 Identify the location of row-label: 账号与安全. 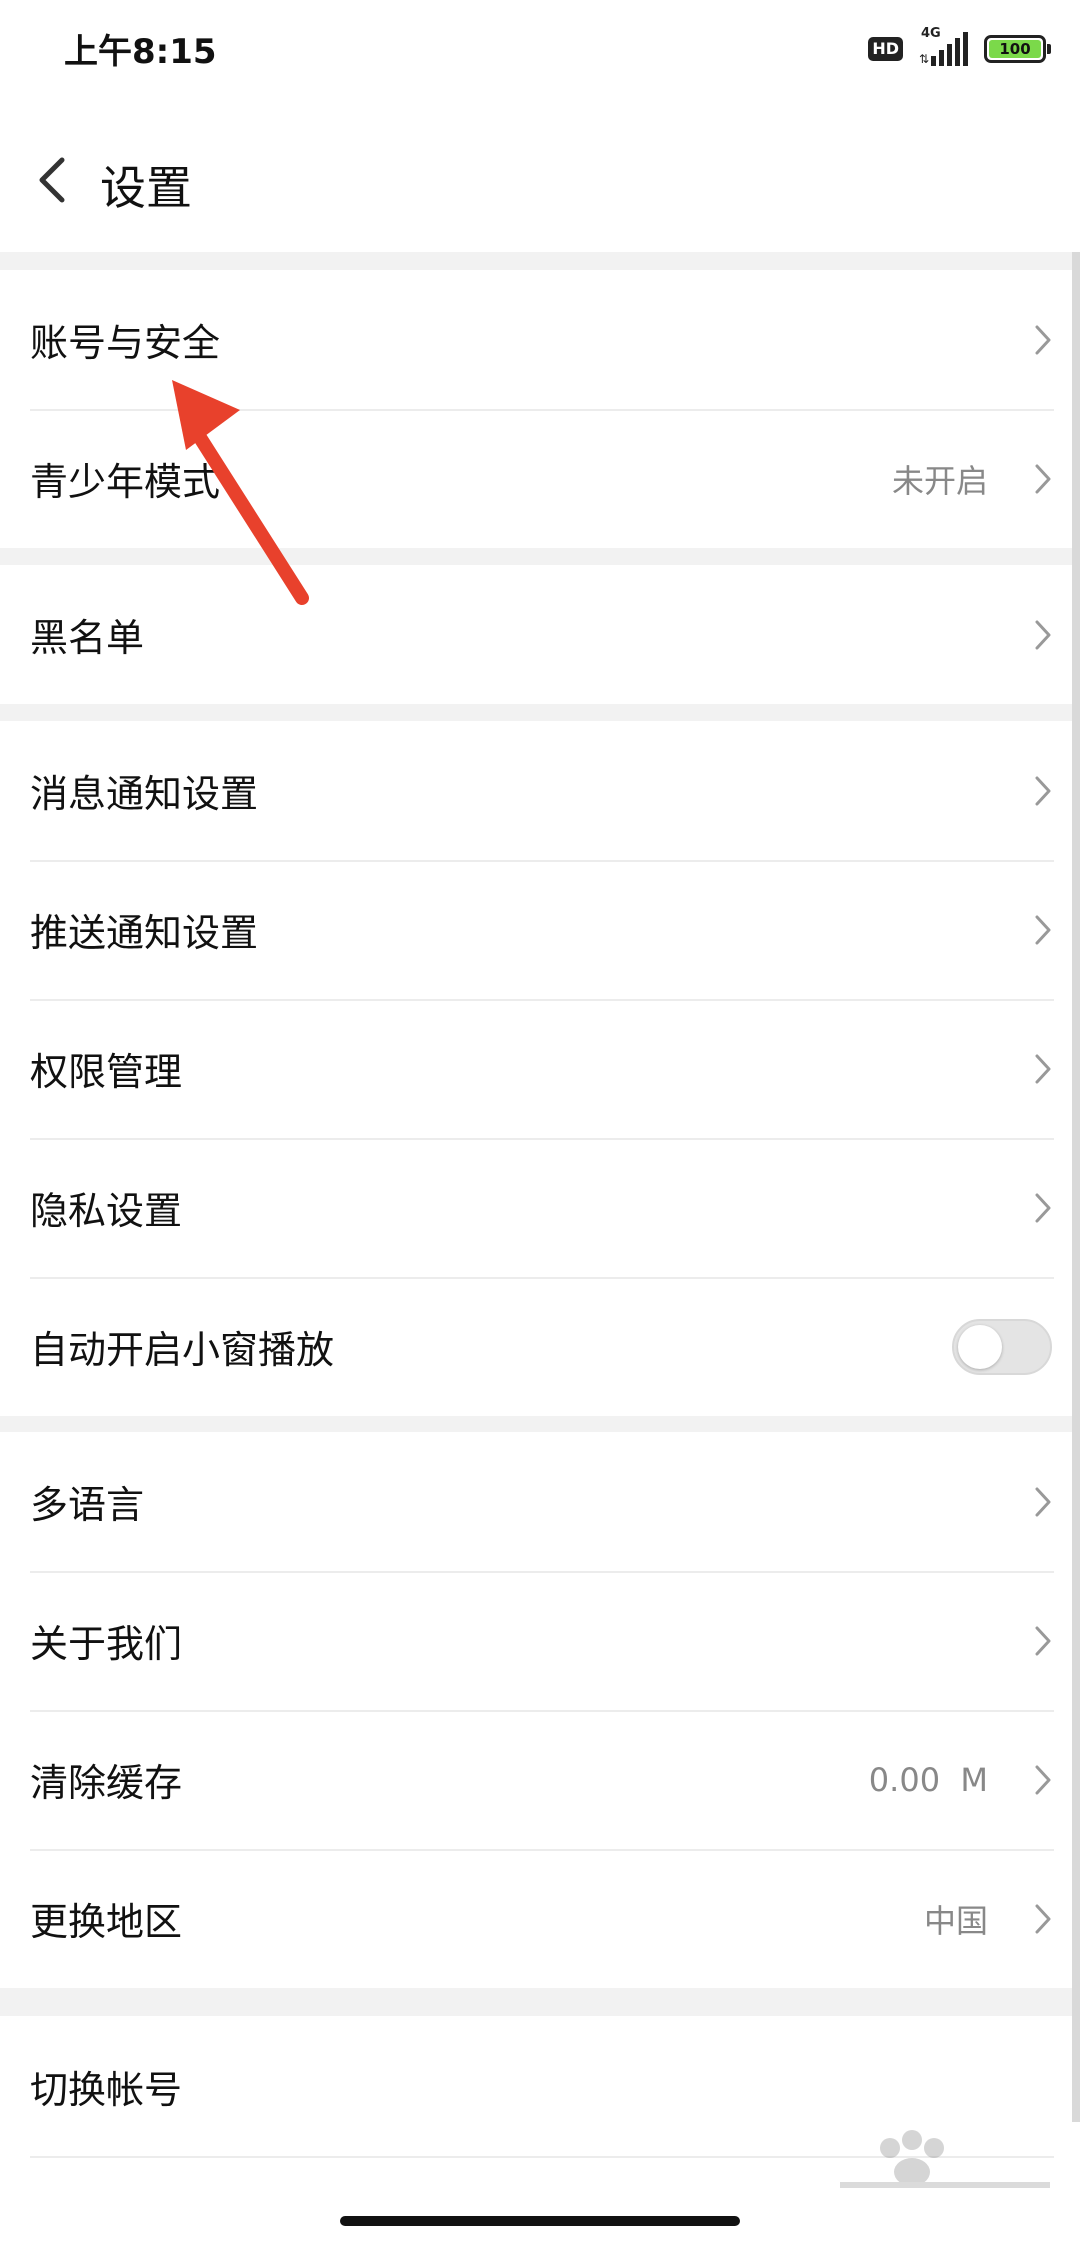
(125, 343).